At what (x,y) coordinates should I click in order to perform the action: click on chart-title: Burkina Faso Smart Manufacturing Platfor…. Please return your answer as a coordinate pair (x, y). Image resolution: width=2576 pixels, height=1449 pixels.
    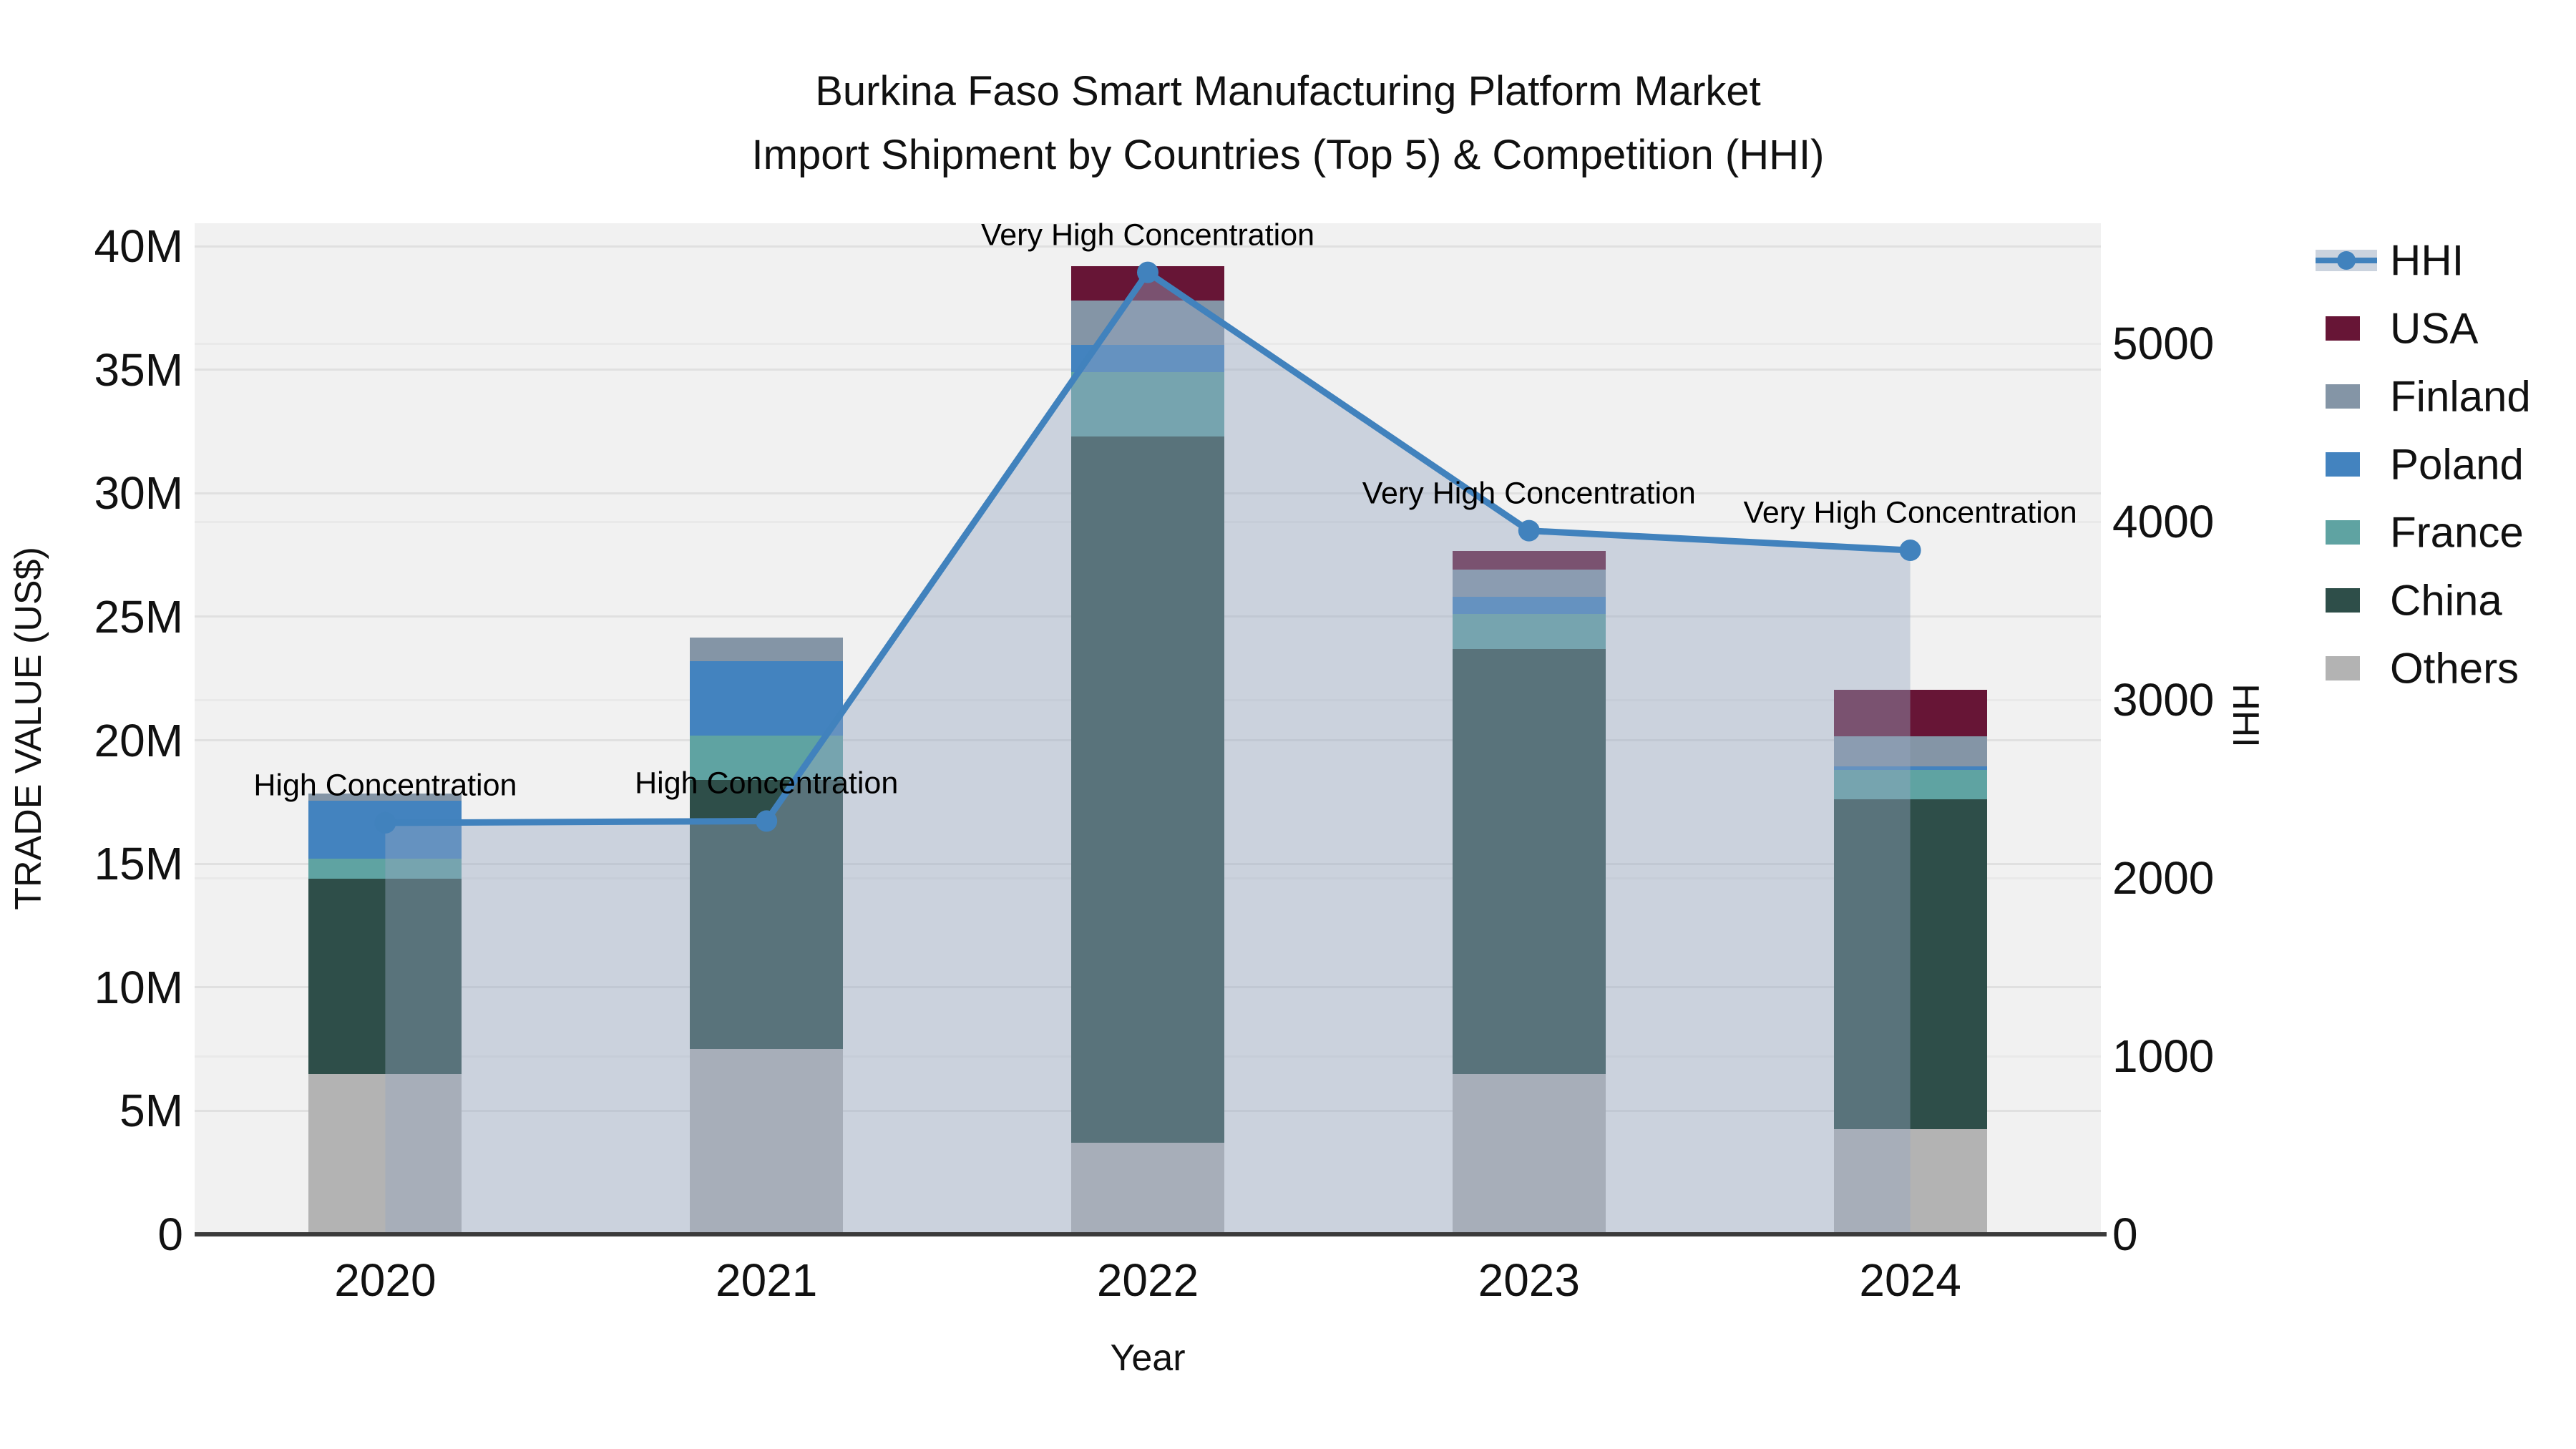
    Looking at the image, I should click on (1288, 91).